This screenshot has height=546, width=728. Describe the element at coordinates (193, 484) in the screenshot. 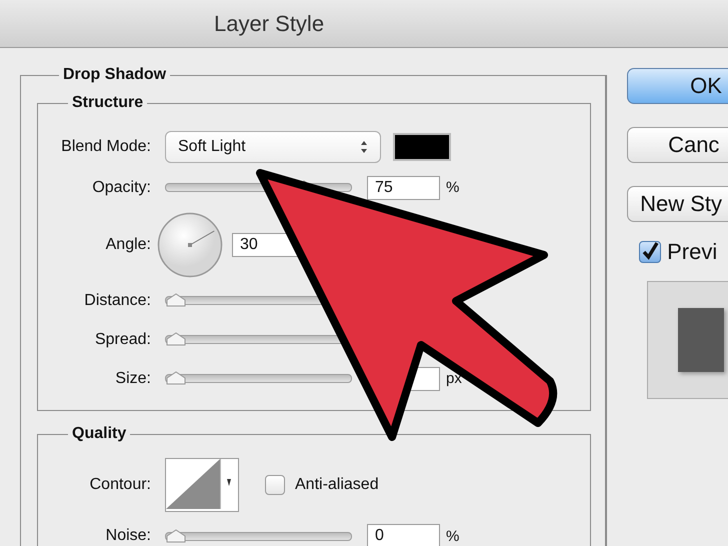

I see `contour-curve-icon` at that location.